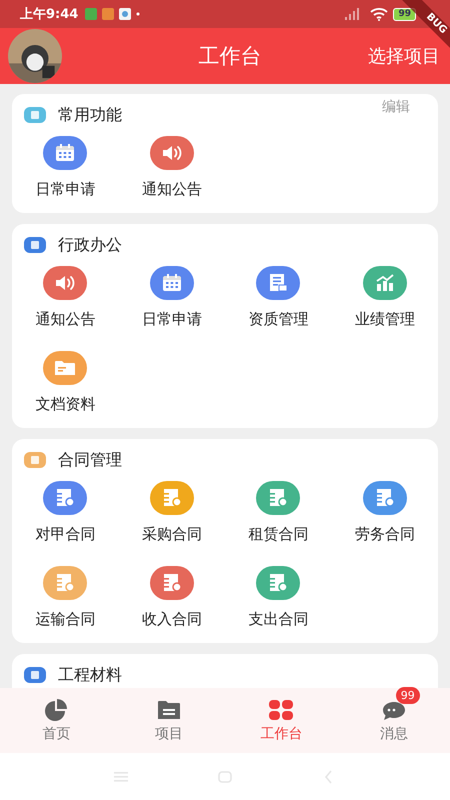  What do you see at coordinates (230, 56) in the screenshot?
I see `page-title: 工作台` at bounding box center [230, 56].